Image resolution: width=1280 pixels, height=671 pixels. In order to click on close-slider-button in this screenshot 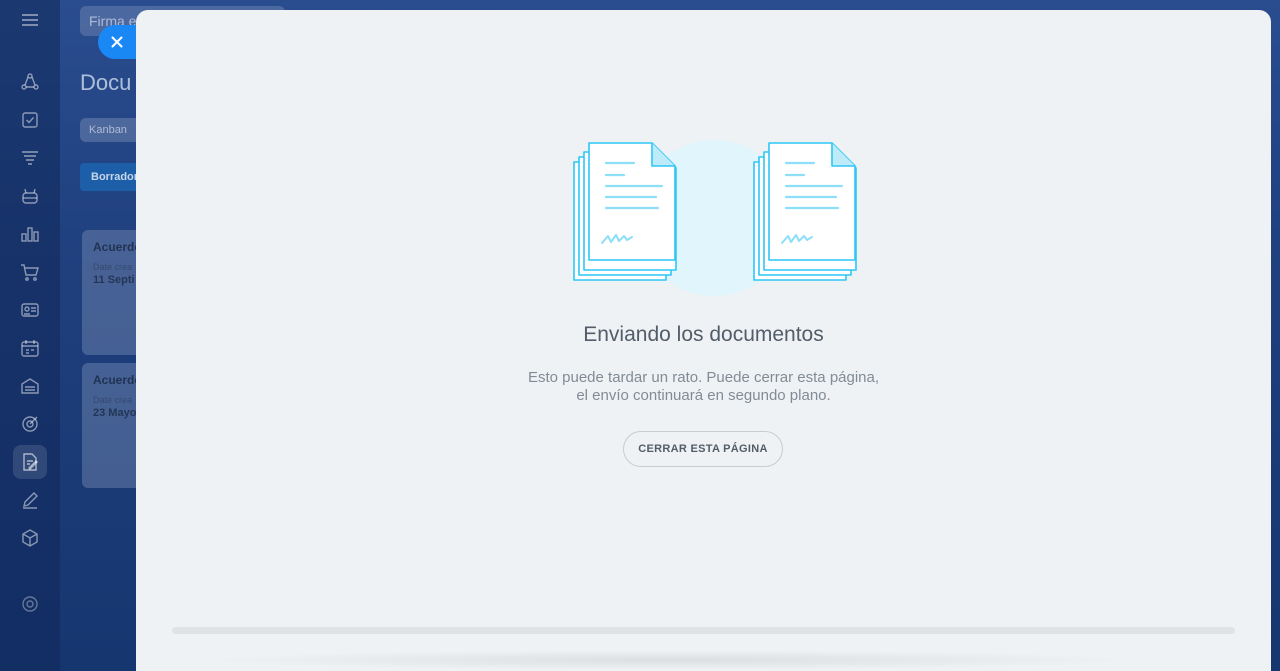, I will do `click(118, 42)`.